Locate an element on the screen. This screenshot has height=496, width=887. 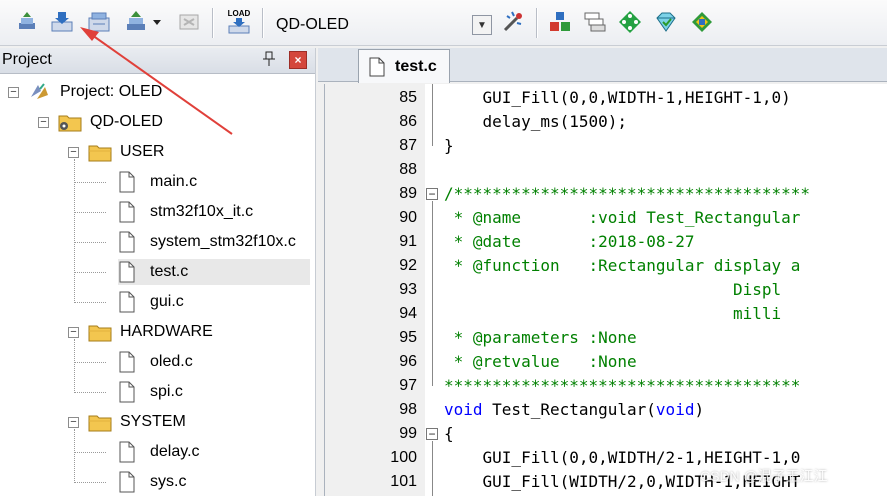
rebuild-icon is located at coordinates (99, 22).